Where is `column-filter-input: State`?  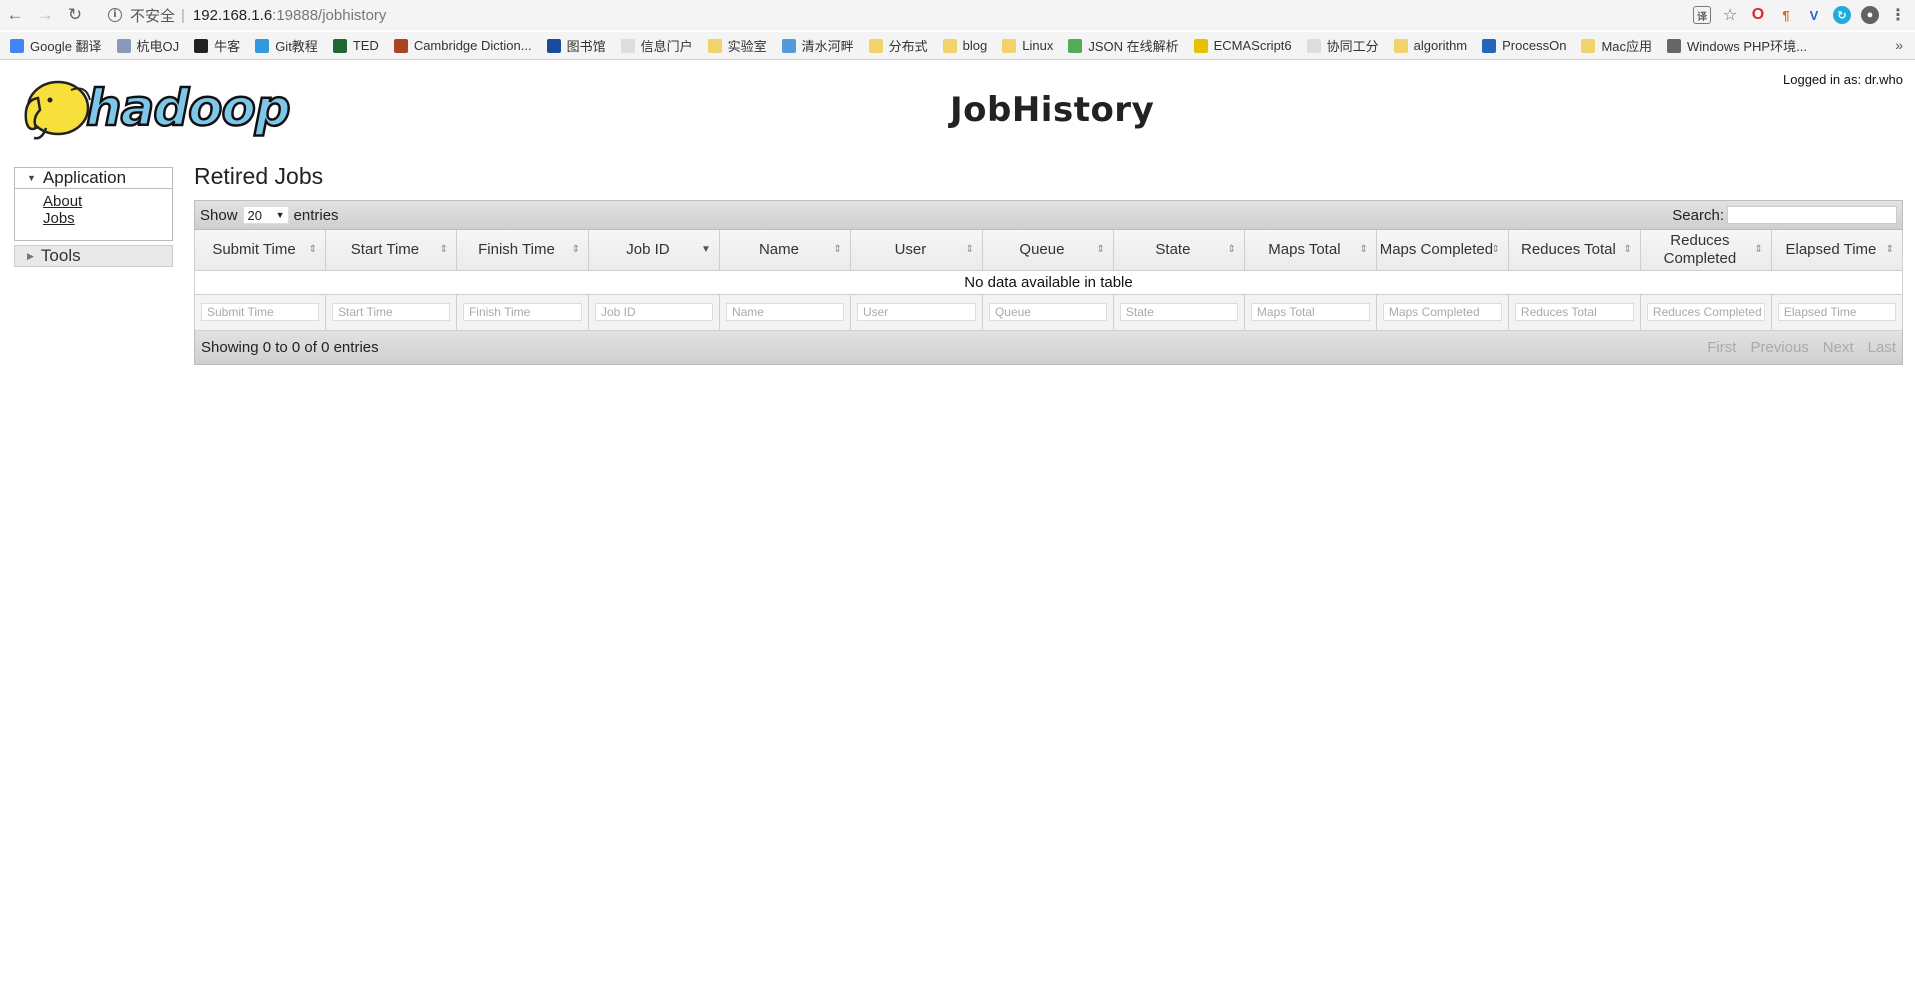
column-filter-input: State is located at coordinates (1178, 312).